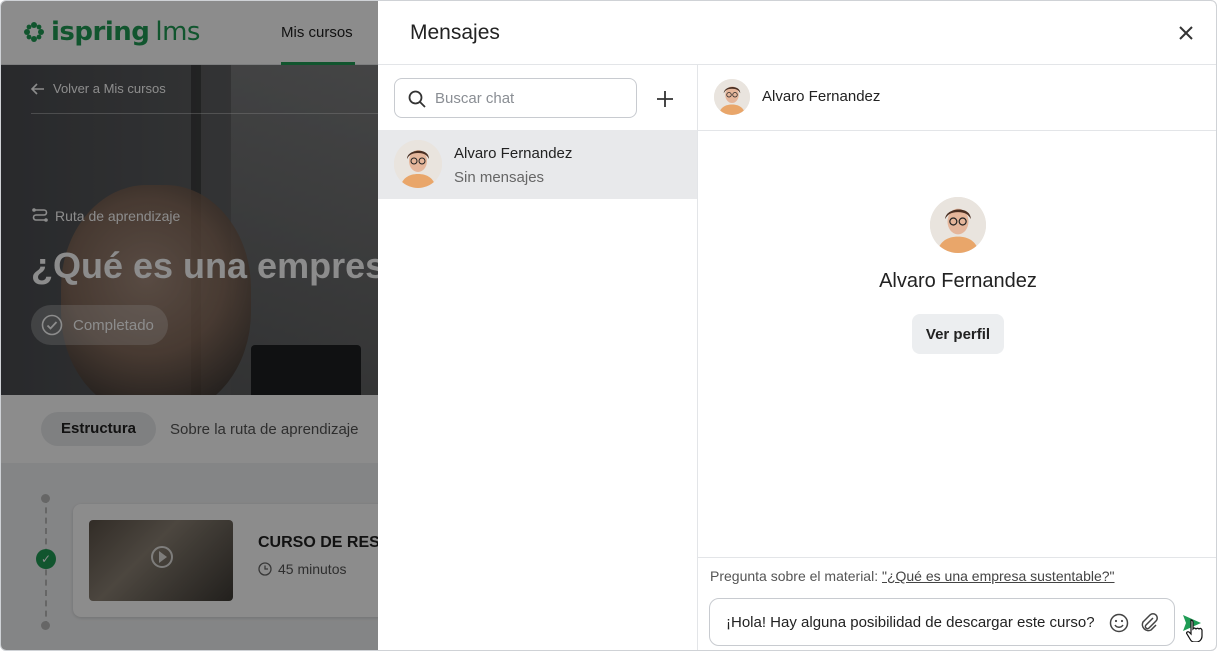  I want to click on search-field, so click(515, 98).